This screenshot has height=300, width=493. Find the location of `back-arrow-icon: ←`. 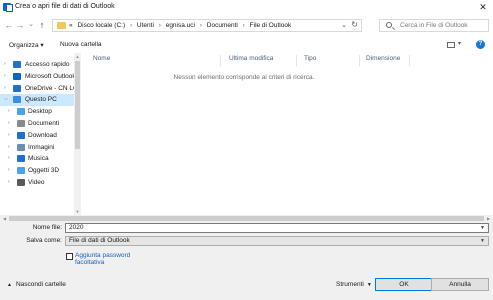

back-arrow-icon: ← is located at coordinates (9, 25).